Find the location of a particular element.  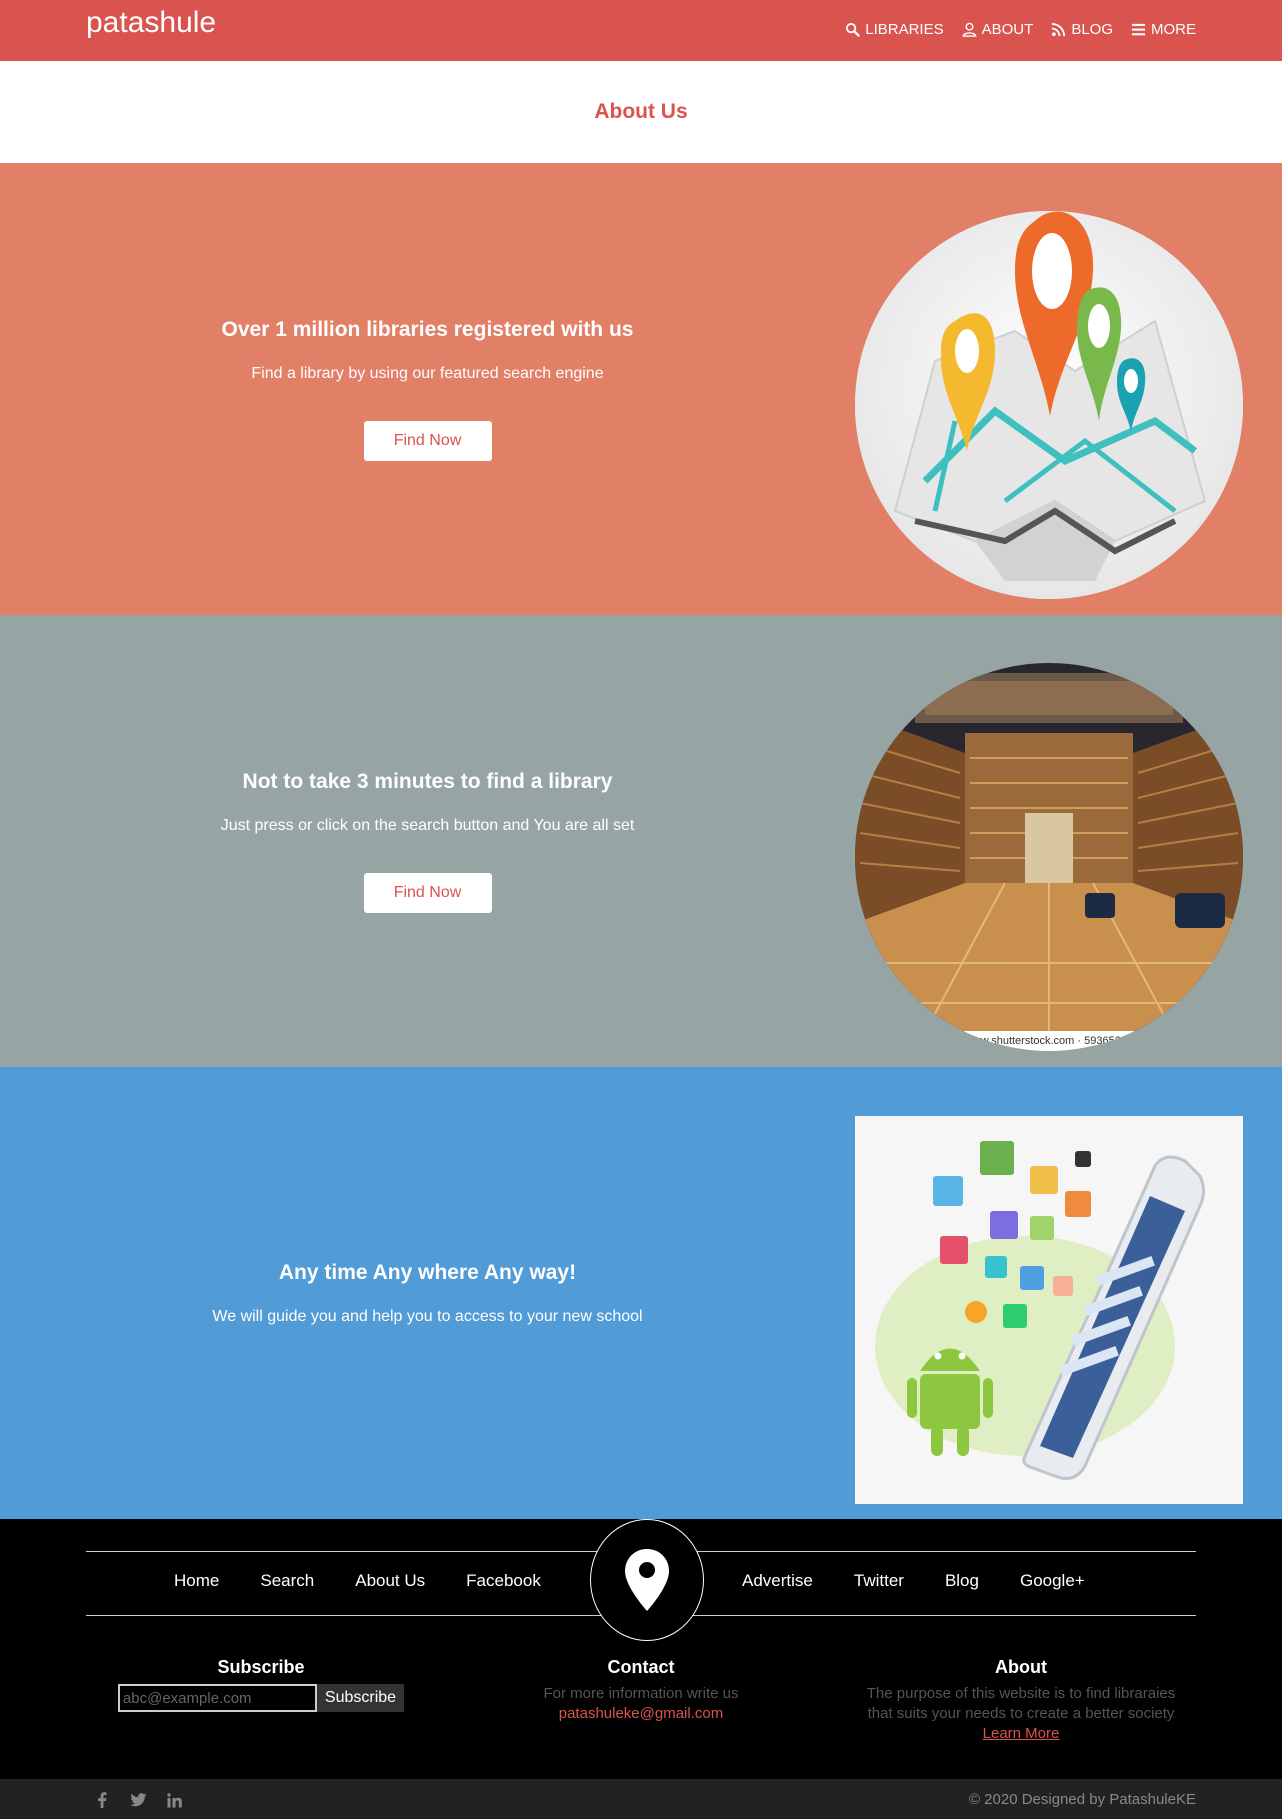

subscribe-form: Subscribe is located at coordinates (261, 1698).